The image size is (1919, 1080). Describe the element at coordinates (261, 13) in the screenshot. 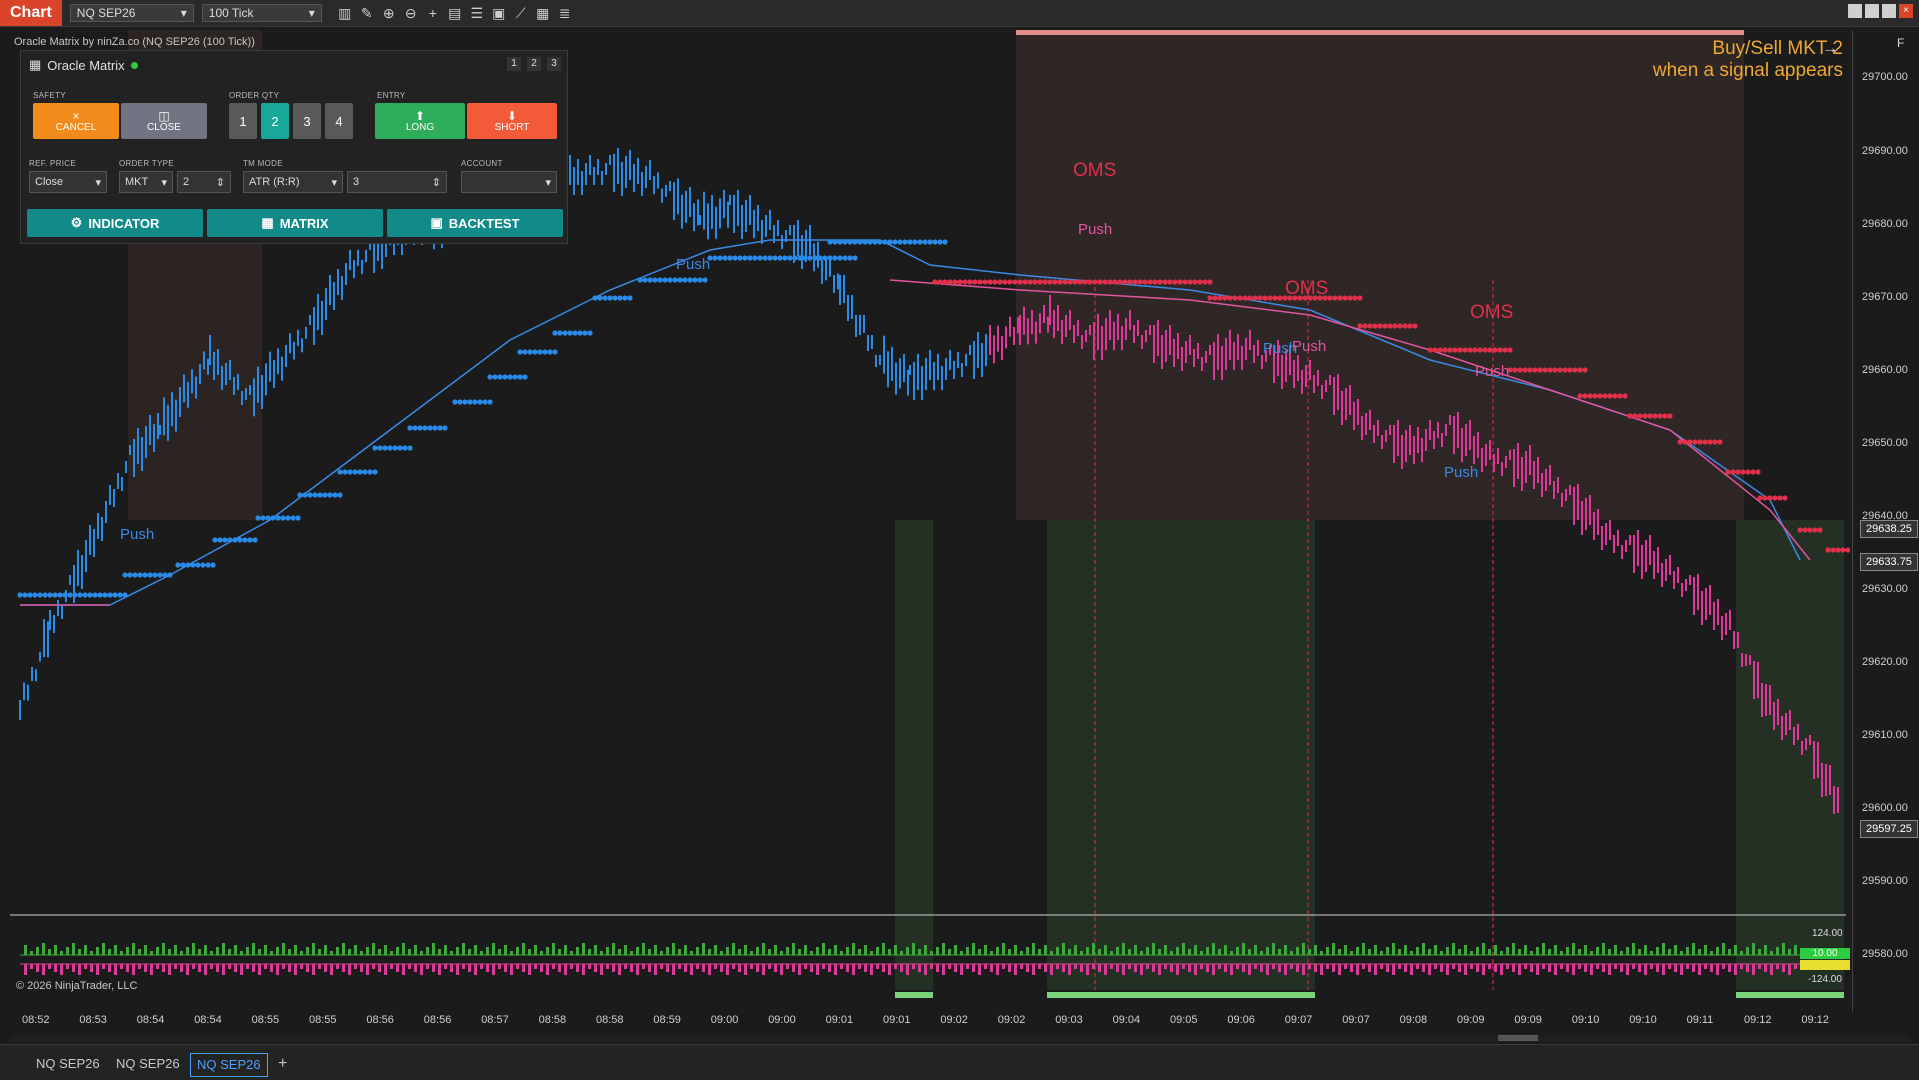

I see `interval-selector: 100 Tick ▾` at that location.